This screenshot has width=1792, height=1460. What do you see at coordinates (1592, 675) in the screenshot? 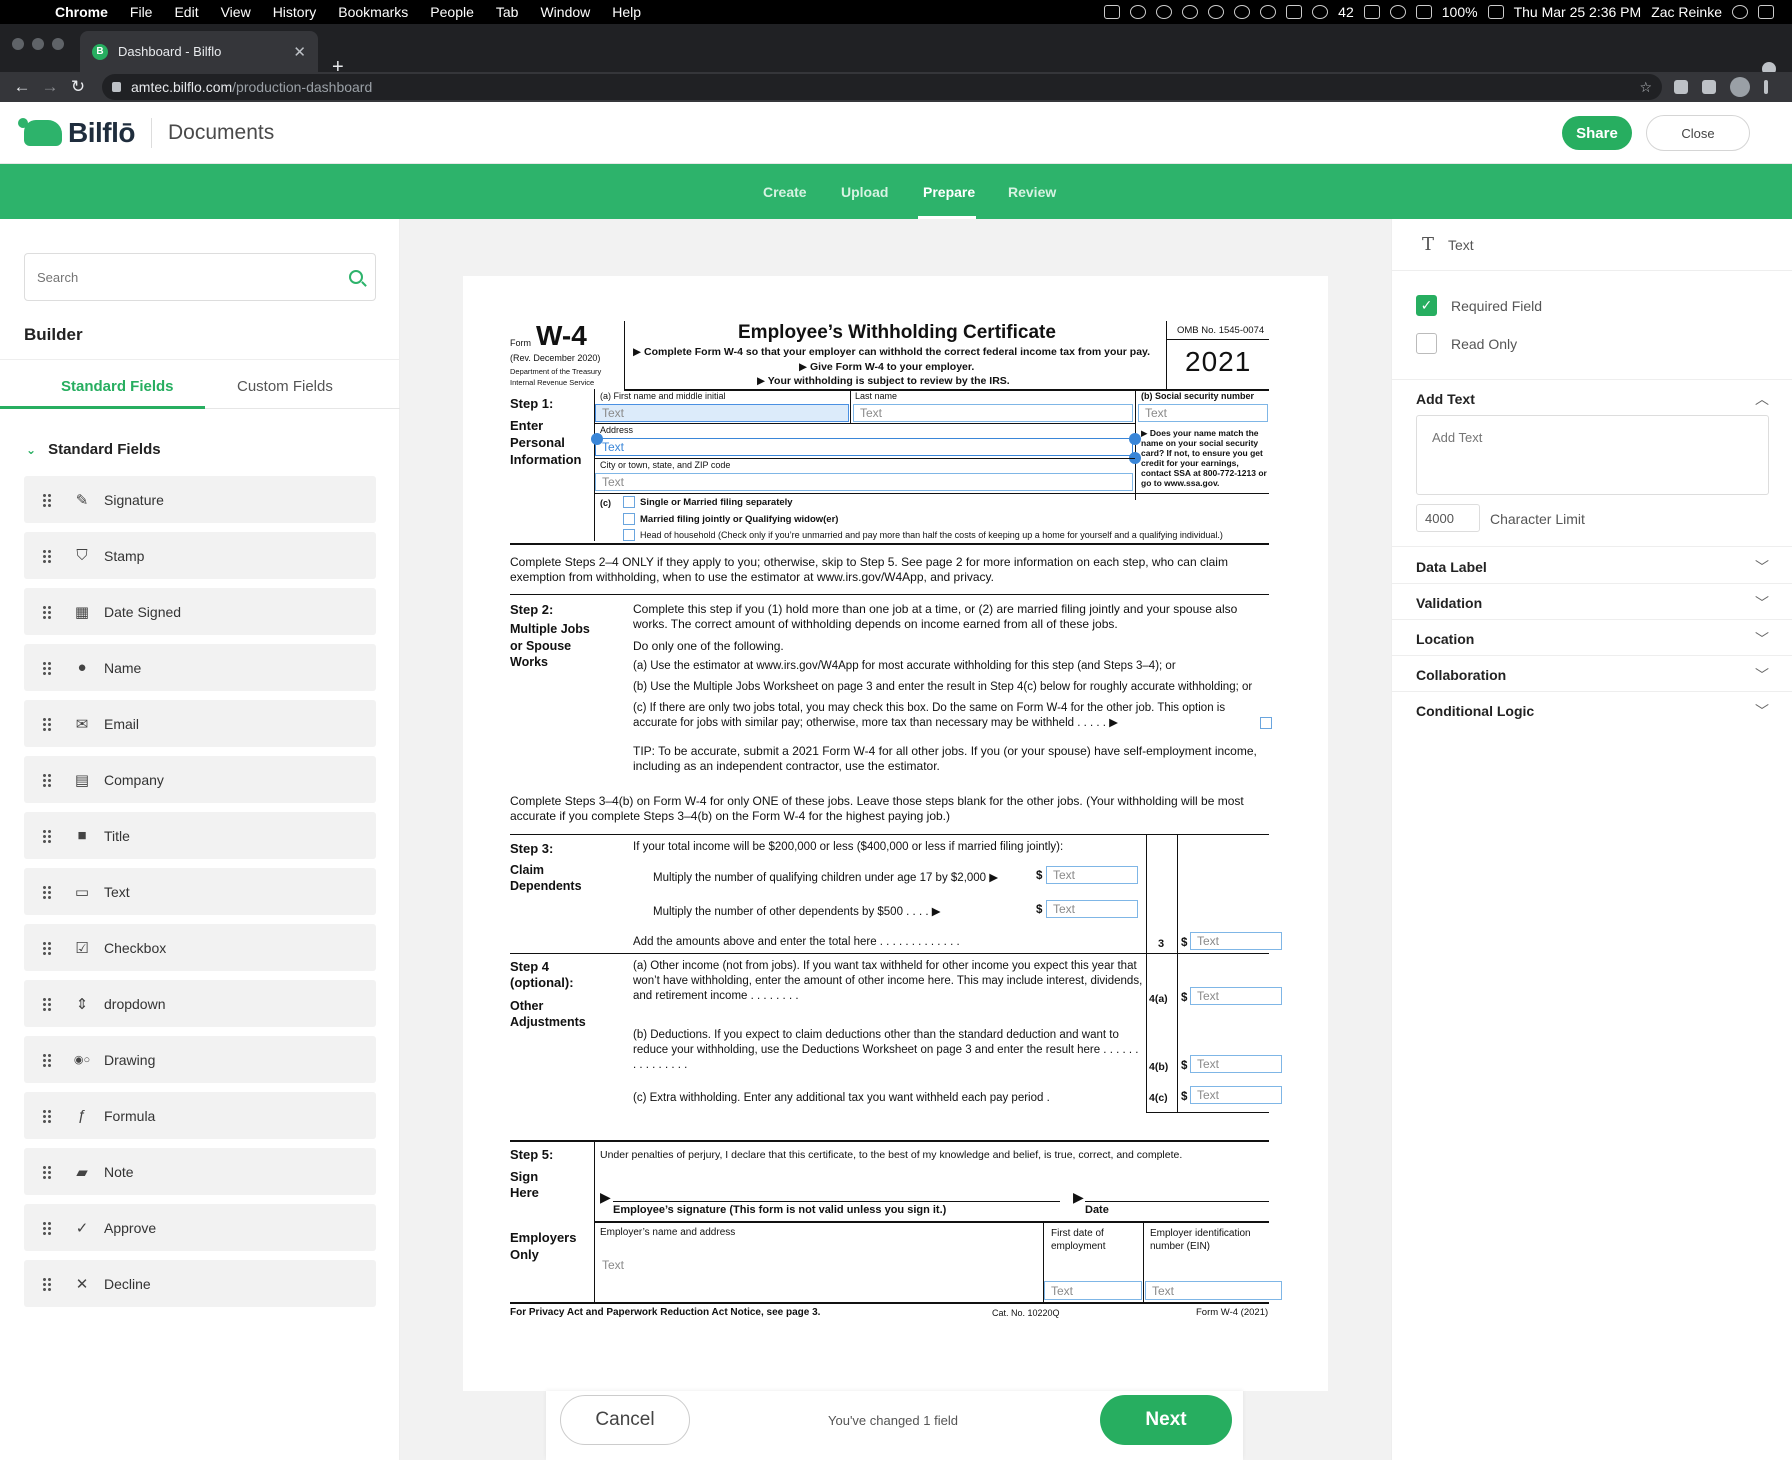
I see `collaboration-section-toggle: Collaboration ﹀` at bounding box center [1592, 675].